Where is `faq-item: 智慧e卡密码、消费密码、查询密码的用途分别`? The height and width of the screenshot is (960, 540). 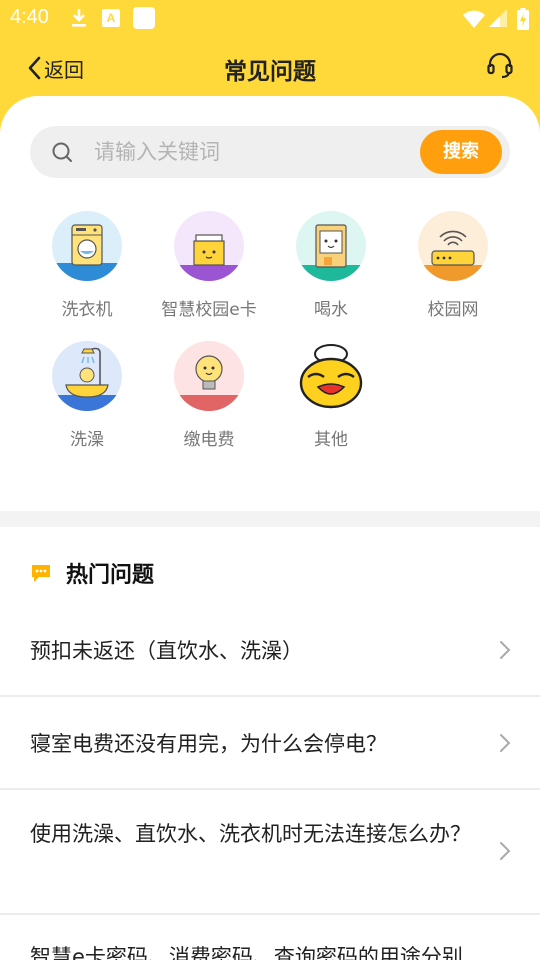
faq-item: 智慧e卡密码、消费密码、查询密码的用途分别 is located at coordinates (270, 937).